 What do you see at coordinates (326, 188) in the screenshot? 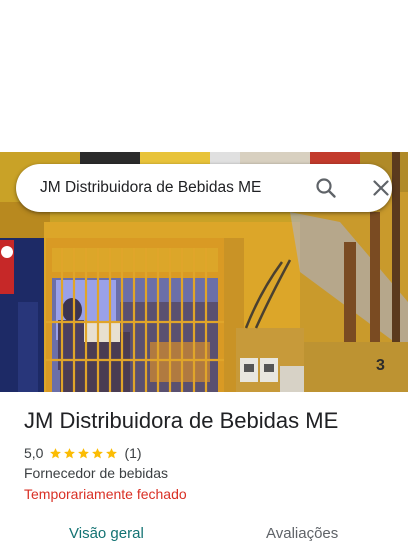
I see `search-icon` at bounding box center [326, 188].